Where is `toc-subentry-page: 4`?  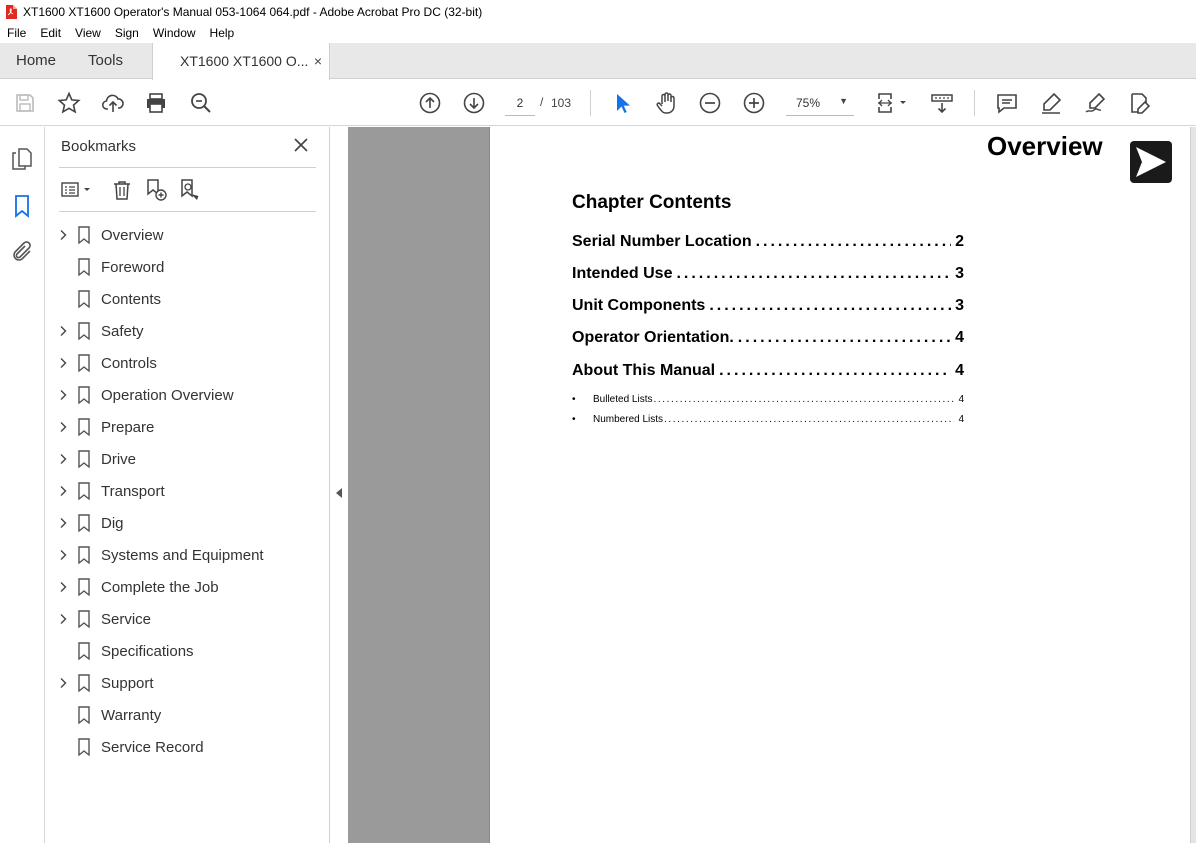 toc-subentry-page: 4 is located at coordinates (961, 419).